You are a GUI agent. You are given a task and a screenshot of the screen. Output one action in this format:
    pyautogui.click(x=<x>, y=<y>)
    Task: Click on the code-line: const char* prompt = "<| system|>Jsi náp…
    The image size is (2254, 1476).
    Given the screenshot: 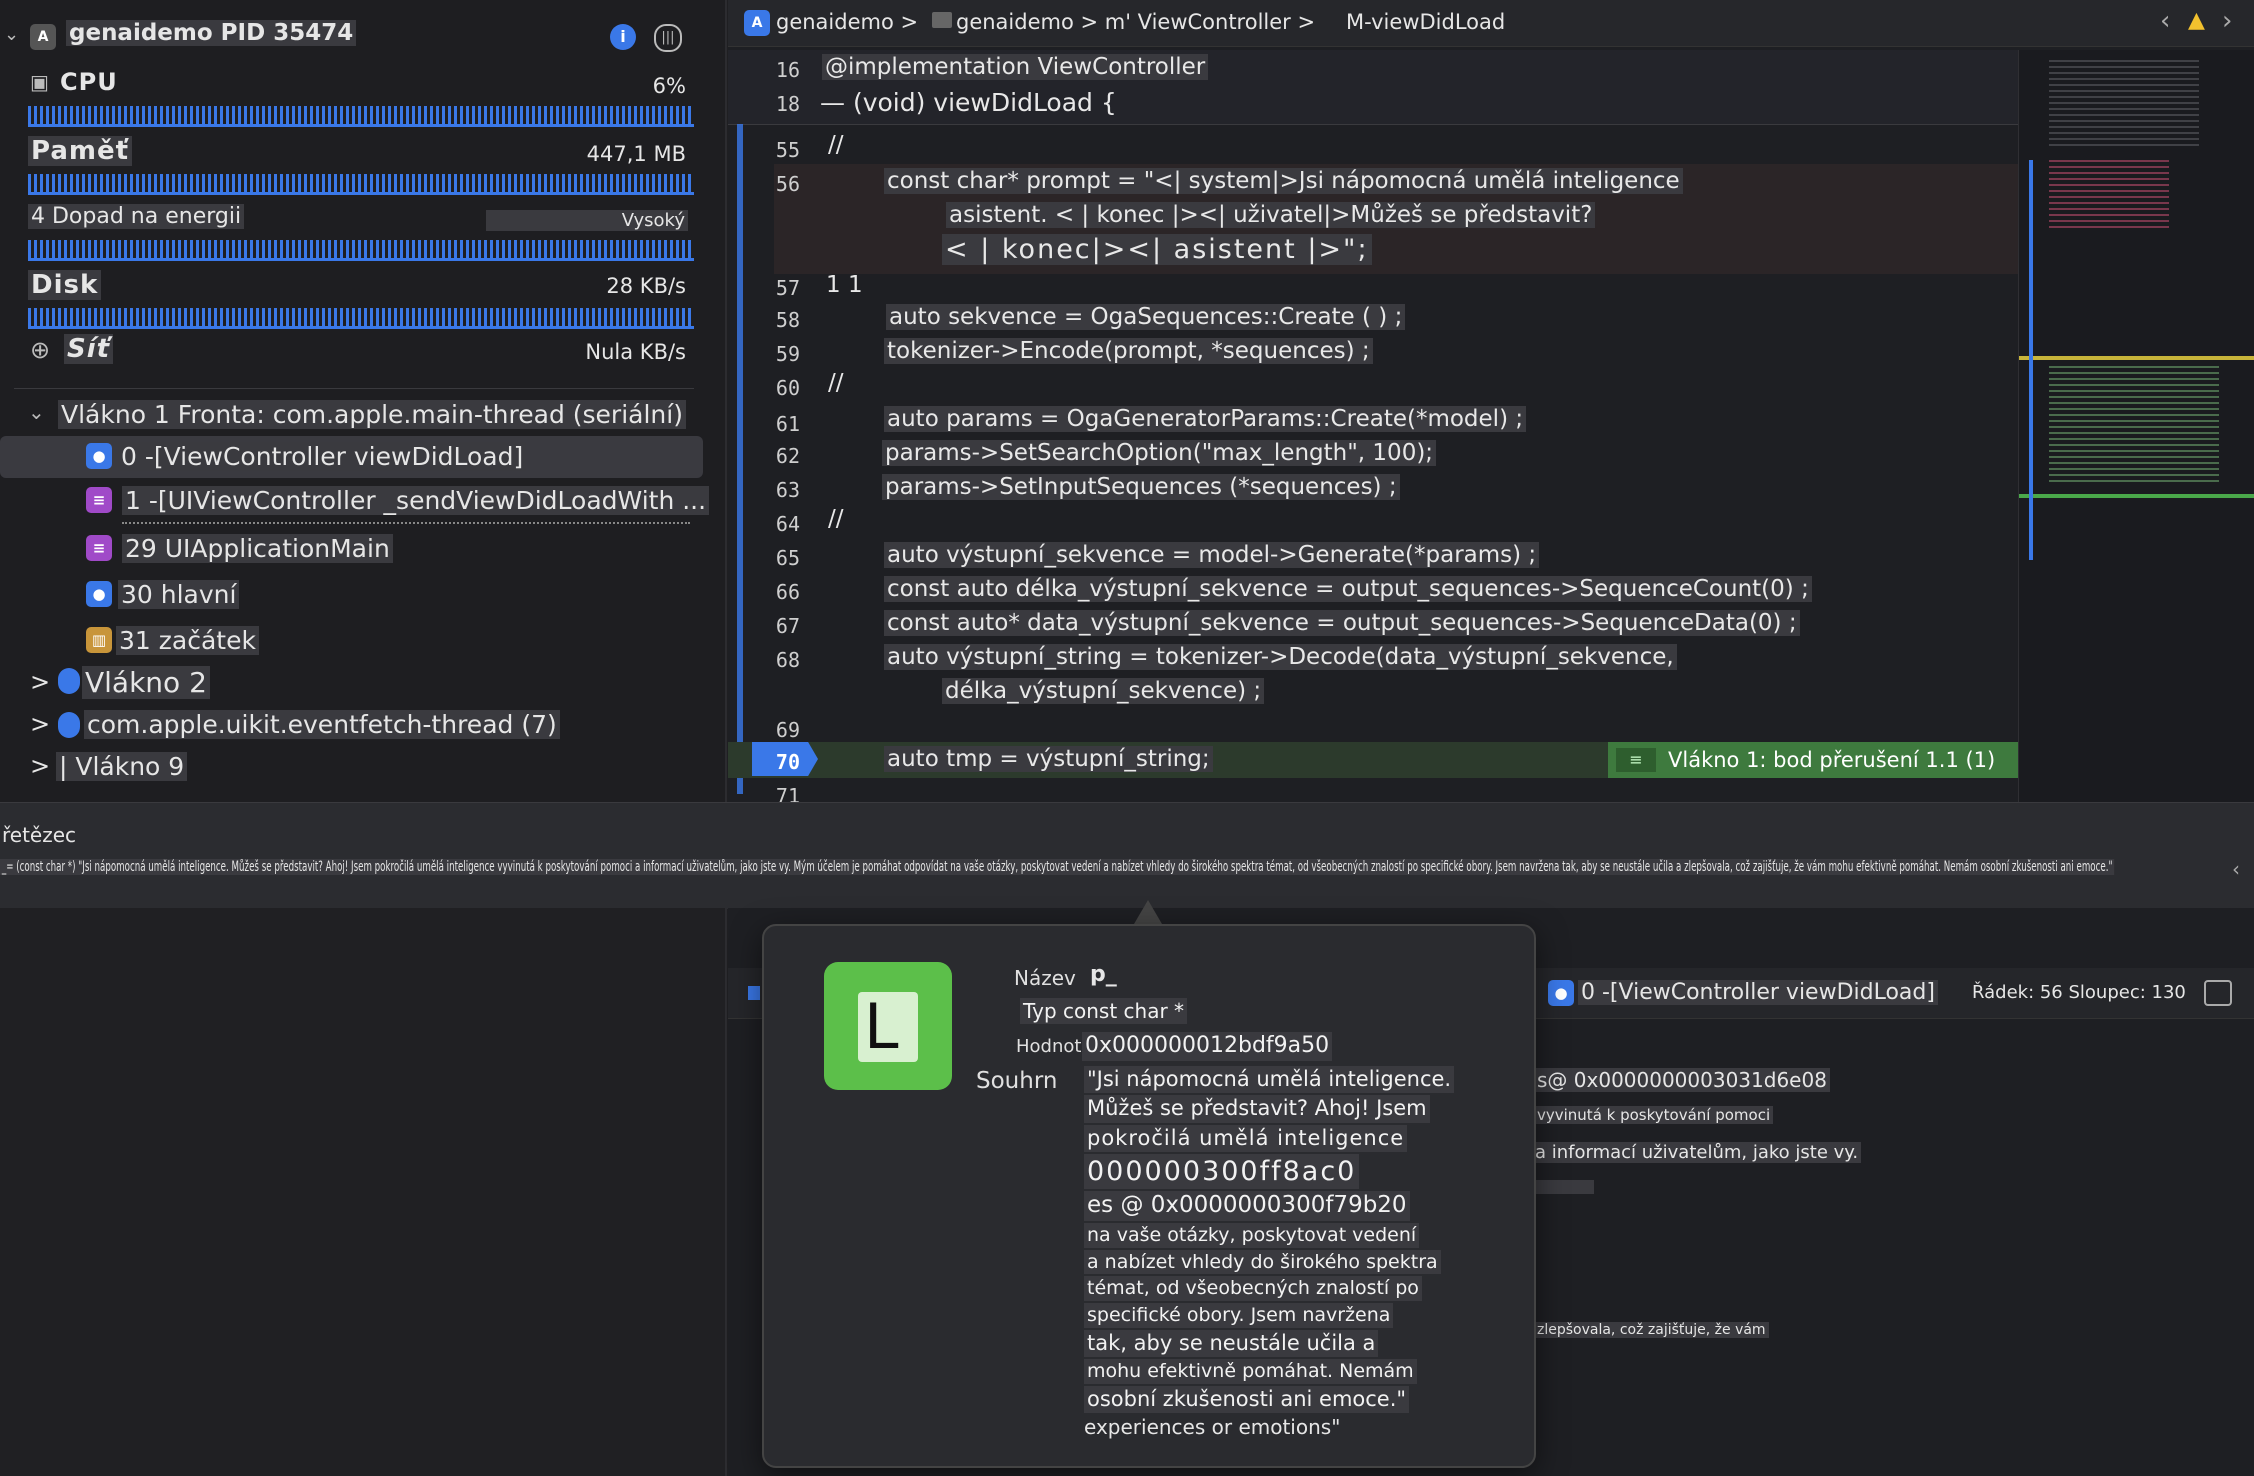 What is the action you would take?
    pyautogui.click(x=1283, y=181)
    